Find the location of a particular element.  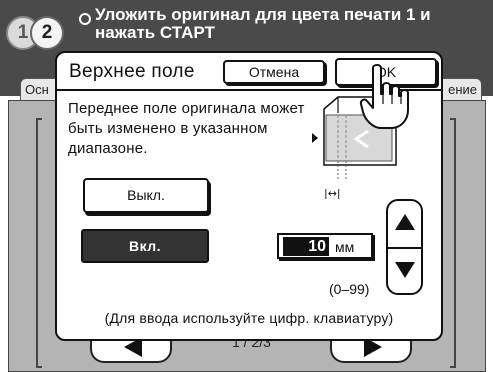

triangle-down-icon is located at coordinates (405, 270).